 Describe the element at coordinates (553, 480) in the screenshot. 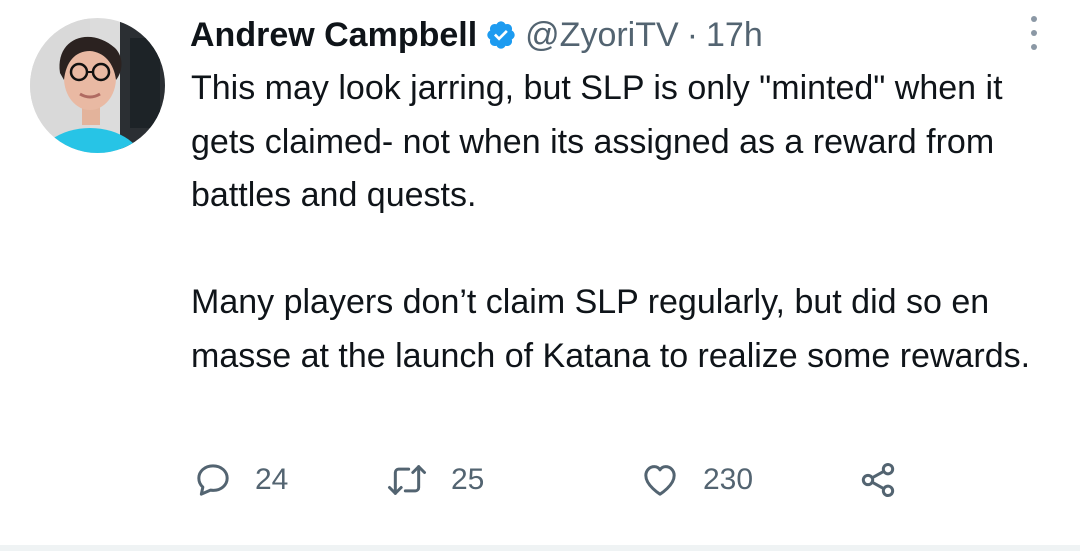

I see `tweet-actions: 24 25 230` at that location.